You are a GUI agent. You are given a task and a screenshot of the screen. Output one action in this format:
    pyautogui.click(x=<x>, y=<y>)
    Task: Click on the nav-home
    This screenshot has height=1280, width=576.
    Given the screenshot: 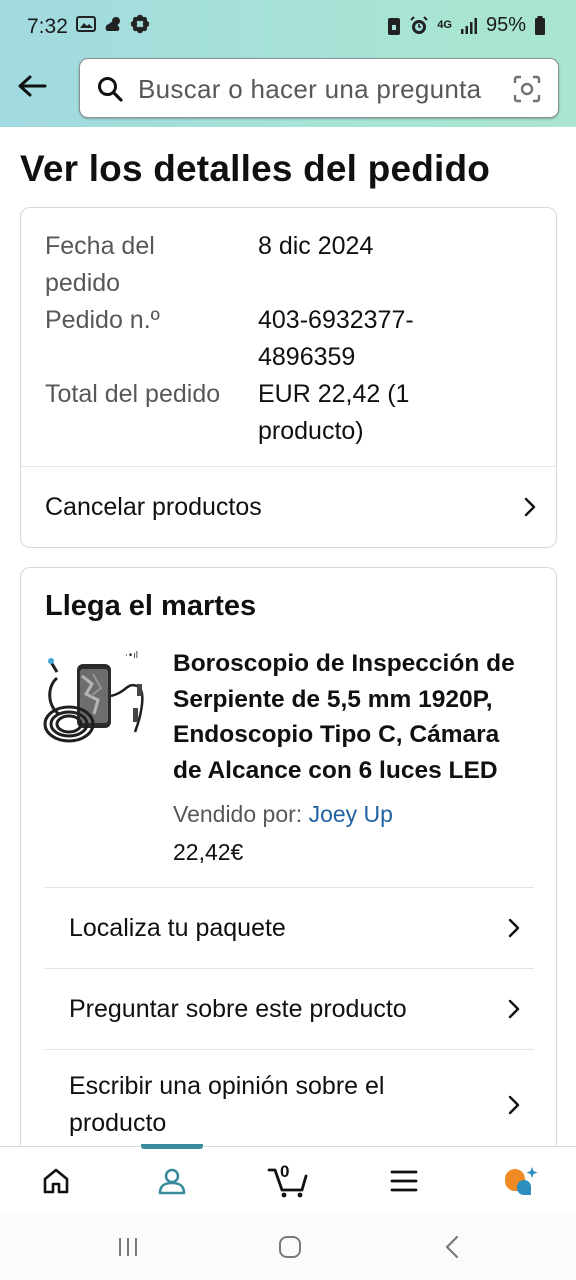 What is the action you would take?
    pyautogui.click(x=56, y=1181)
    